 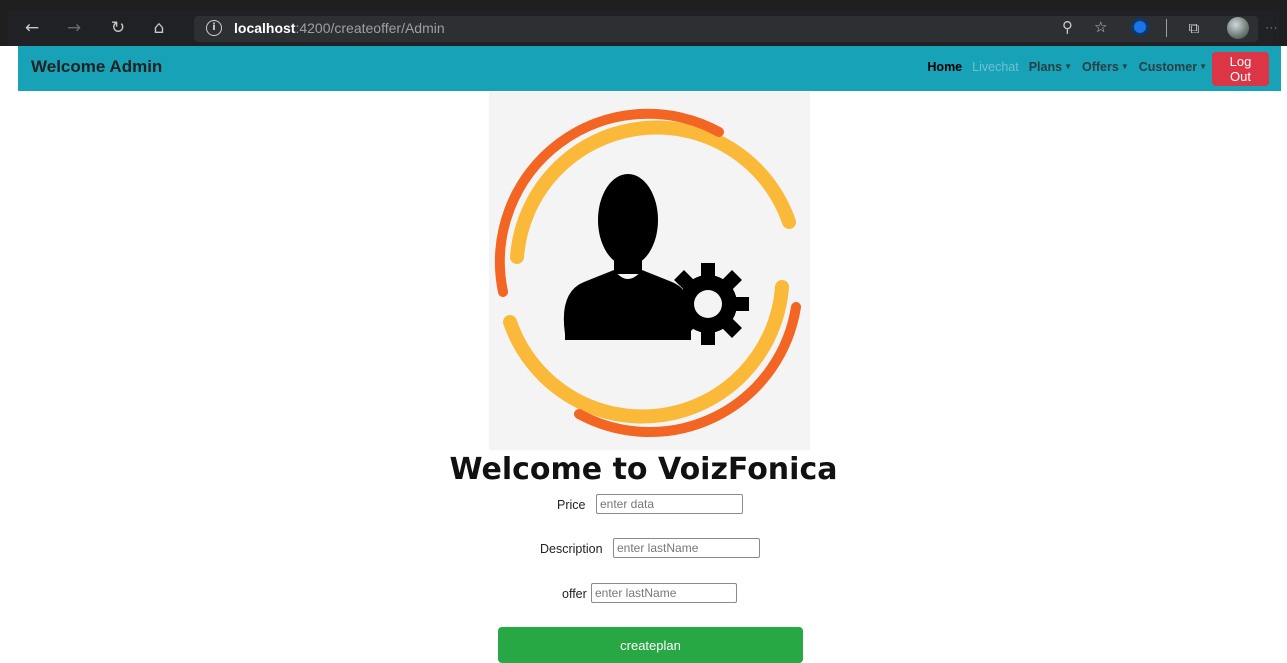 What do you see at coordinates (1100, 67) in the screenshot?
I see `nav-offers-label: Offers` at bounding box center [1100, 67].